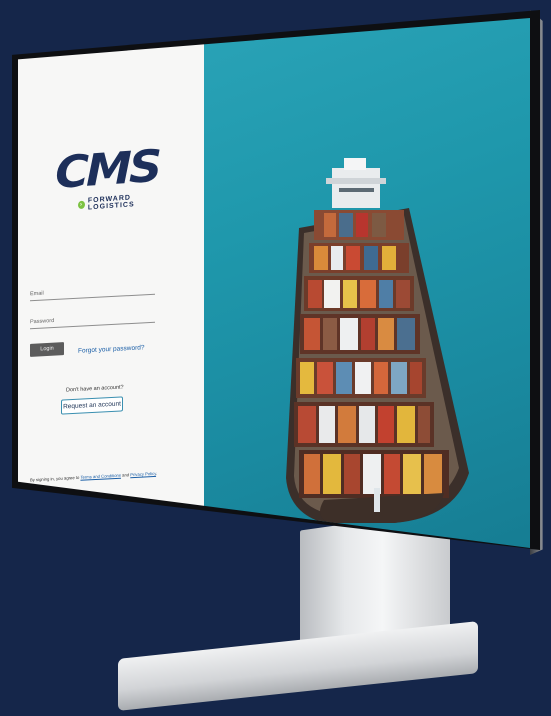  What do you see at coordinates (157, 473) in the screenshot?
I see `terms-suffix: .` at bounding box center [157, 473].